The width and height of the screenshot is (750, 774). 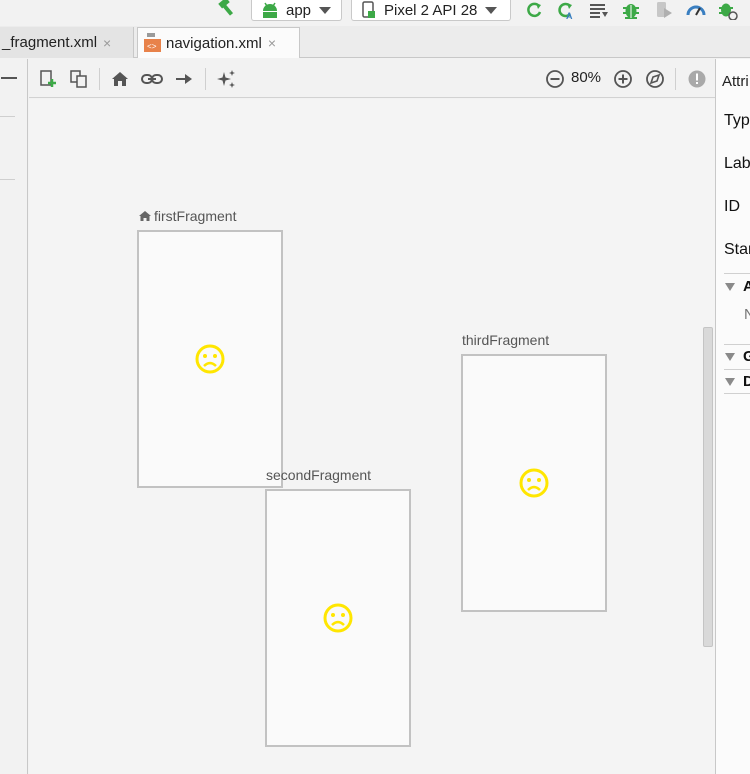 I want to click on warning-icon, so click(x=697, y=79).